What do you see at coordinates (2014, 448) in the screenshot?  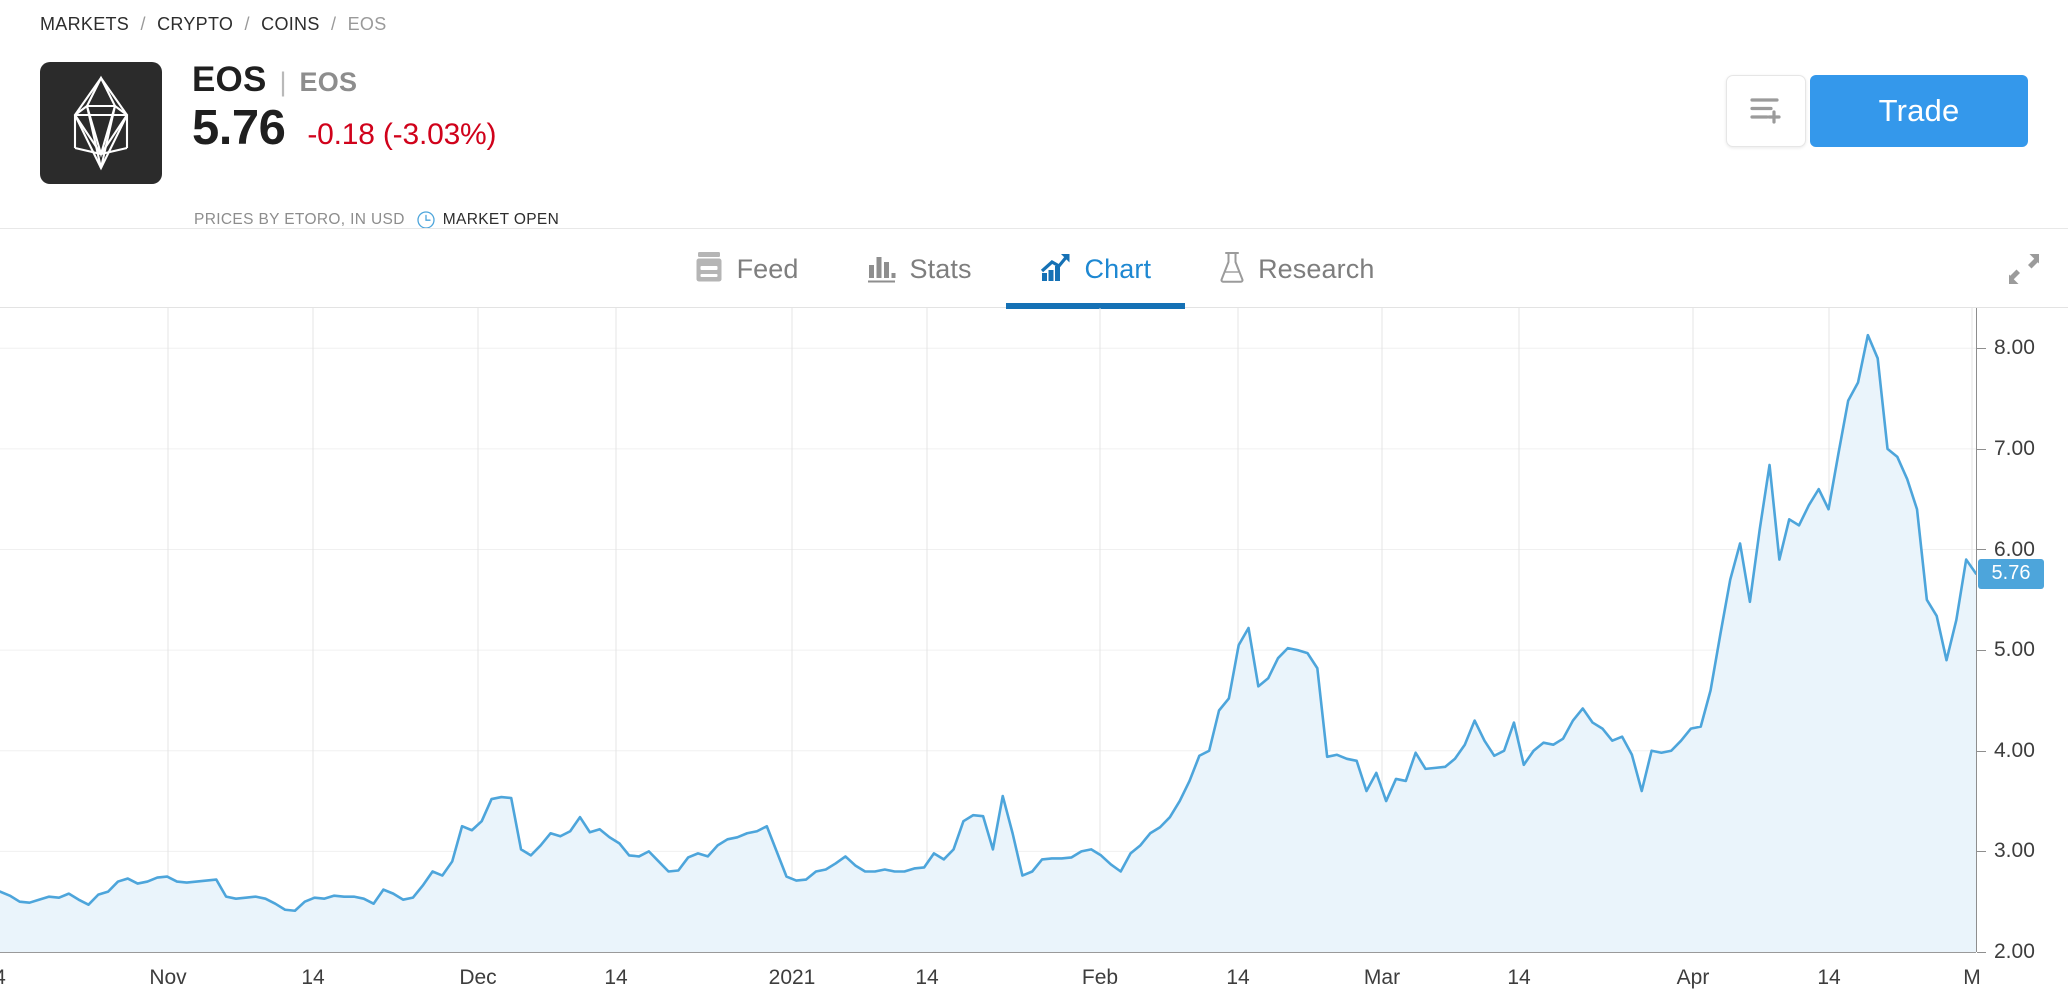 I see `y-axis-tick-label: 7.00` at bounding box center [2014, 448].